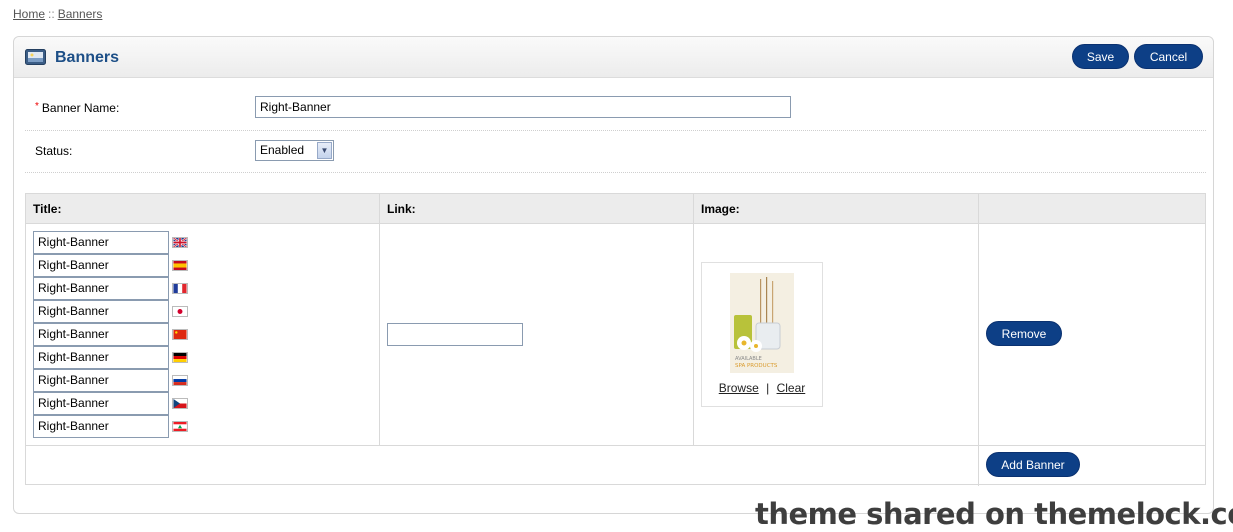  Describe the element at coordinates (748, 359) in the screenshot. I see `thumbnail-caption-available: AVAILABLE` at that location.